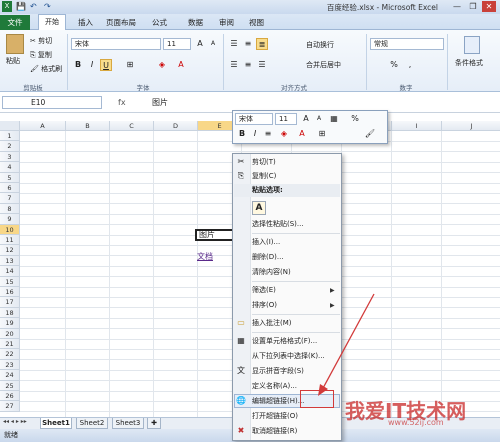 The width and height of the screenshot is (500, 442). Describe the element at coordinates (248, 65) in the screenshot. I see `align-center-icon: ≡` at that location.